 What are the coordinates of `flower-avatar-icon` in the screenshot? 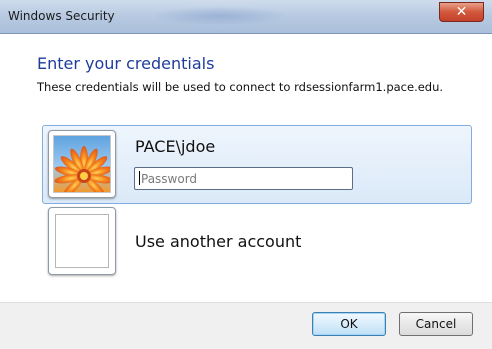 It's located at (82, 164).